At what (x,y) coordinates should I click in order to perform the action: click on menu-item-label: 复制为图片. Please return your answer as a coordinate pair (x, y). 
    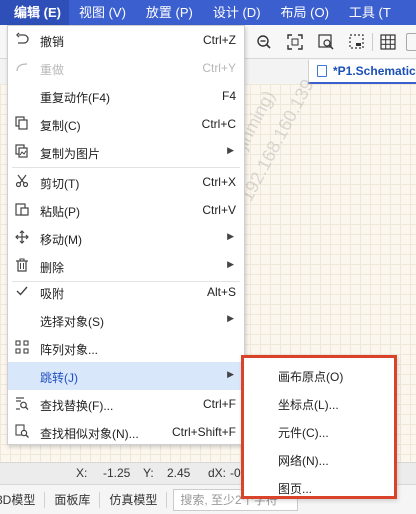
    Looking at the image, I should click on (70, 154).